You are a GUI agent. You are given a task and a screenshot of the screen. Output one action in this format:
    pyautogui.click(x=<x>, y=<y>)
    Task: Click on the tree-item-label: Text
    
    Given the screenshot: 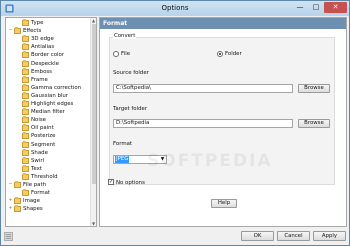 What is the action you would take?
    pyautogui.click(x=36, y=168)
    